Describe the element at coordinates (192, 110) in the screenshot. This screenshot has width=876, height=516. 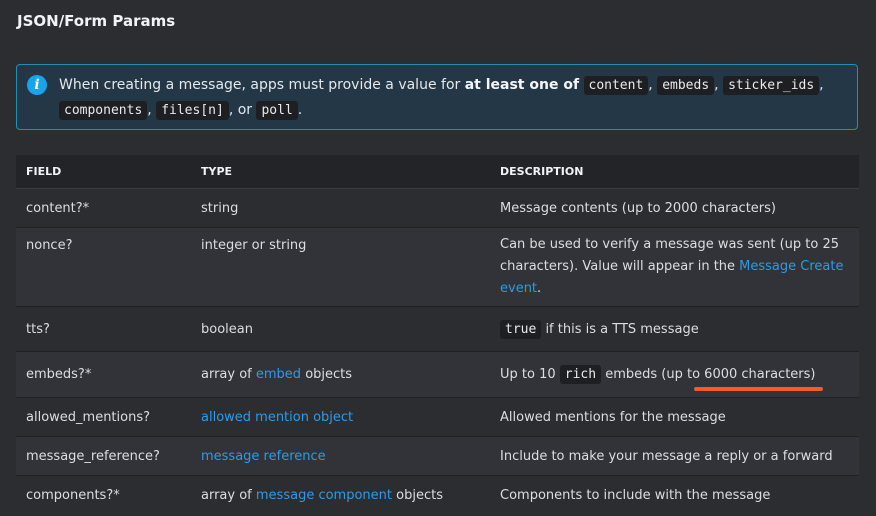
I see `code-files: files[n]` at that location.